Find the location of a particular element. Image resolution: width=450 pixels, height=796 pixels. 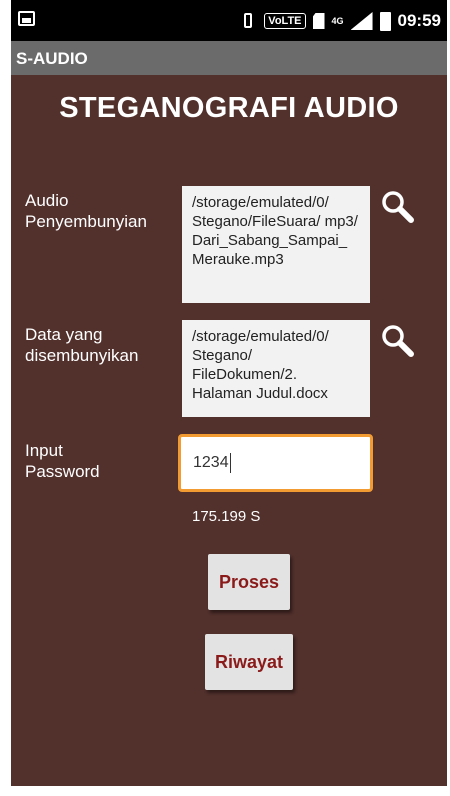

status-clock: 09:59 is located at coordinates (419, 20).